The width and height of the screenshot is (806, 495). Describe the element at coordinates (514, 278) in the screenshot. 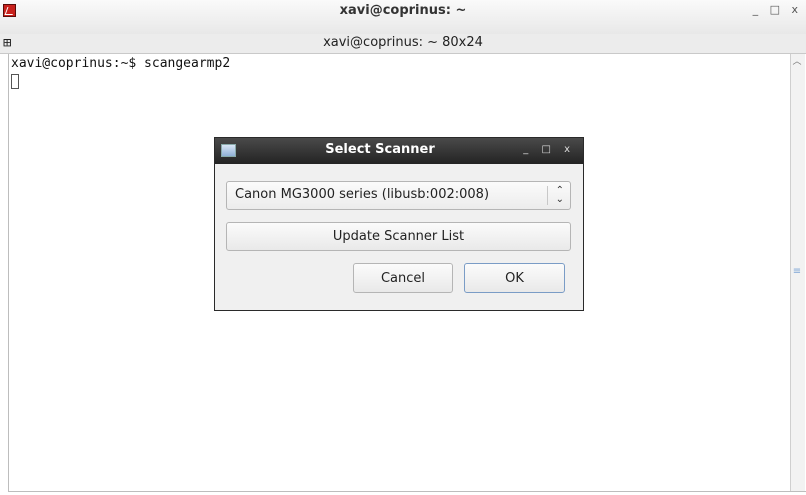

I see `ok-button: OK` at that location.